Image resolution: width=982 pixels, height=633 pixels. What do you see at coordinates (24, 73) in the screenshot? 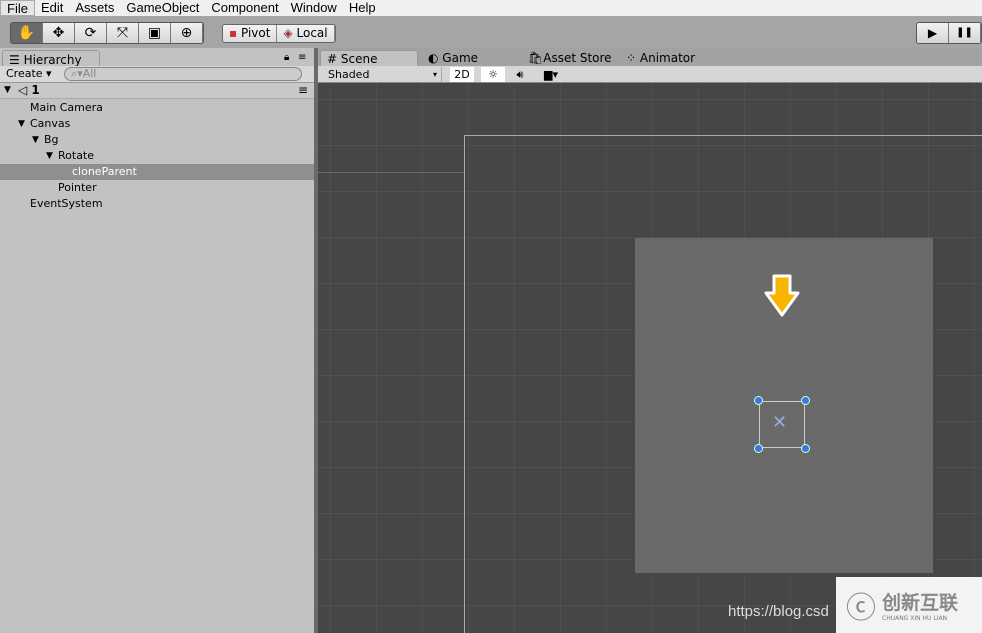
I see `create-label: Create` at bounding box center [24, 73].